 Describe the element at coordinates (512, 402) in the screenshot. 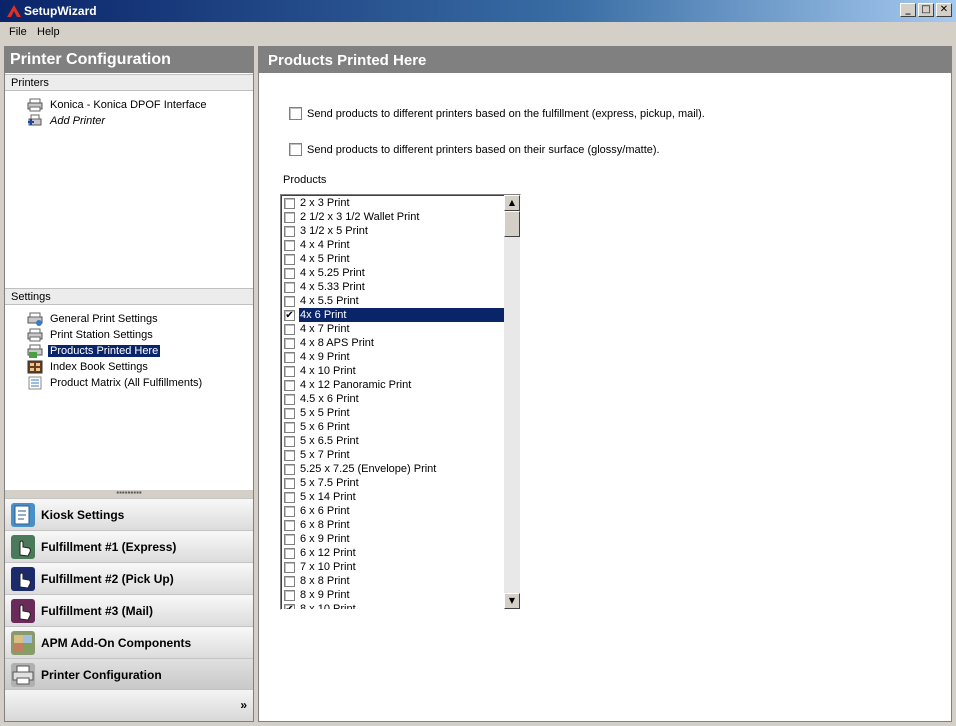

I see `products-scrollbar: ▲ ▼` at that location.